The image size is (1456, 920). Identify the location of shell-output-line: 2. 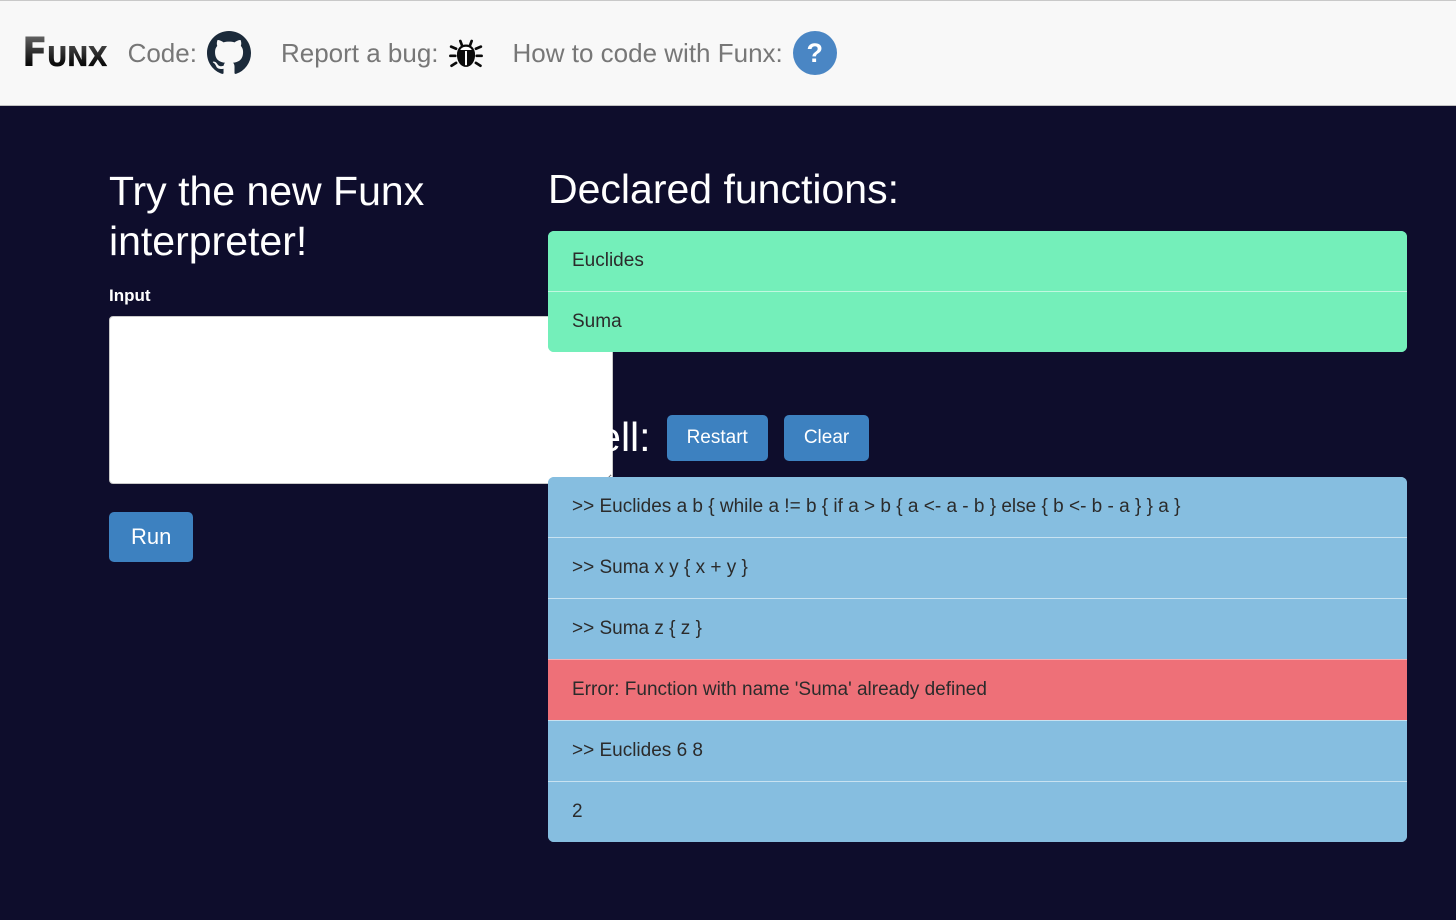
(977, 811).